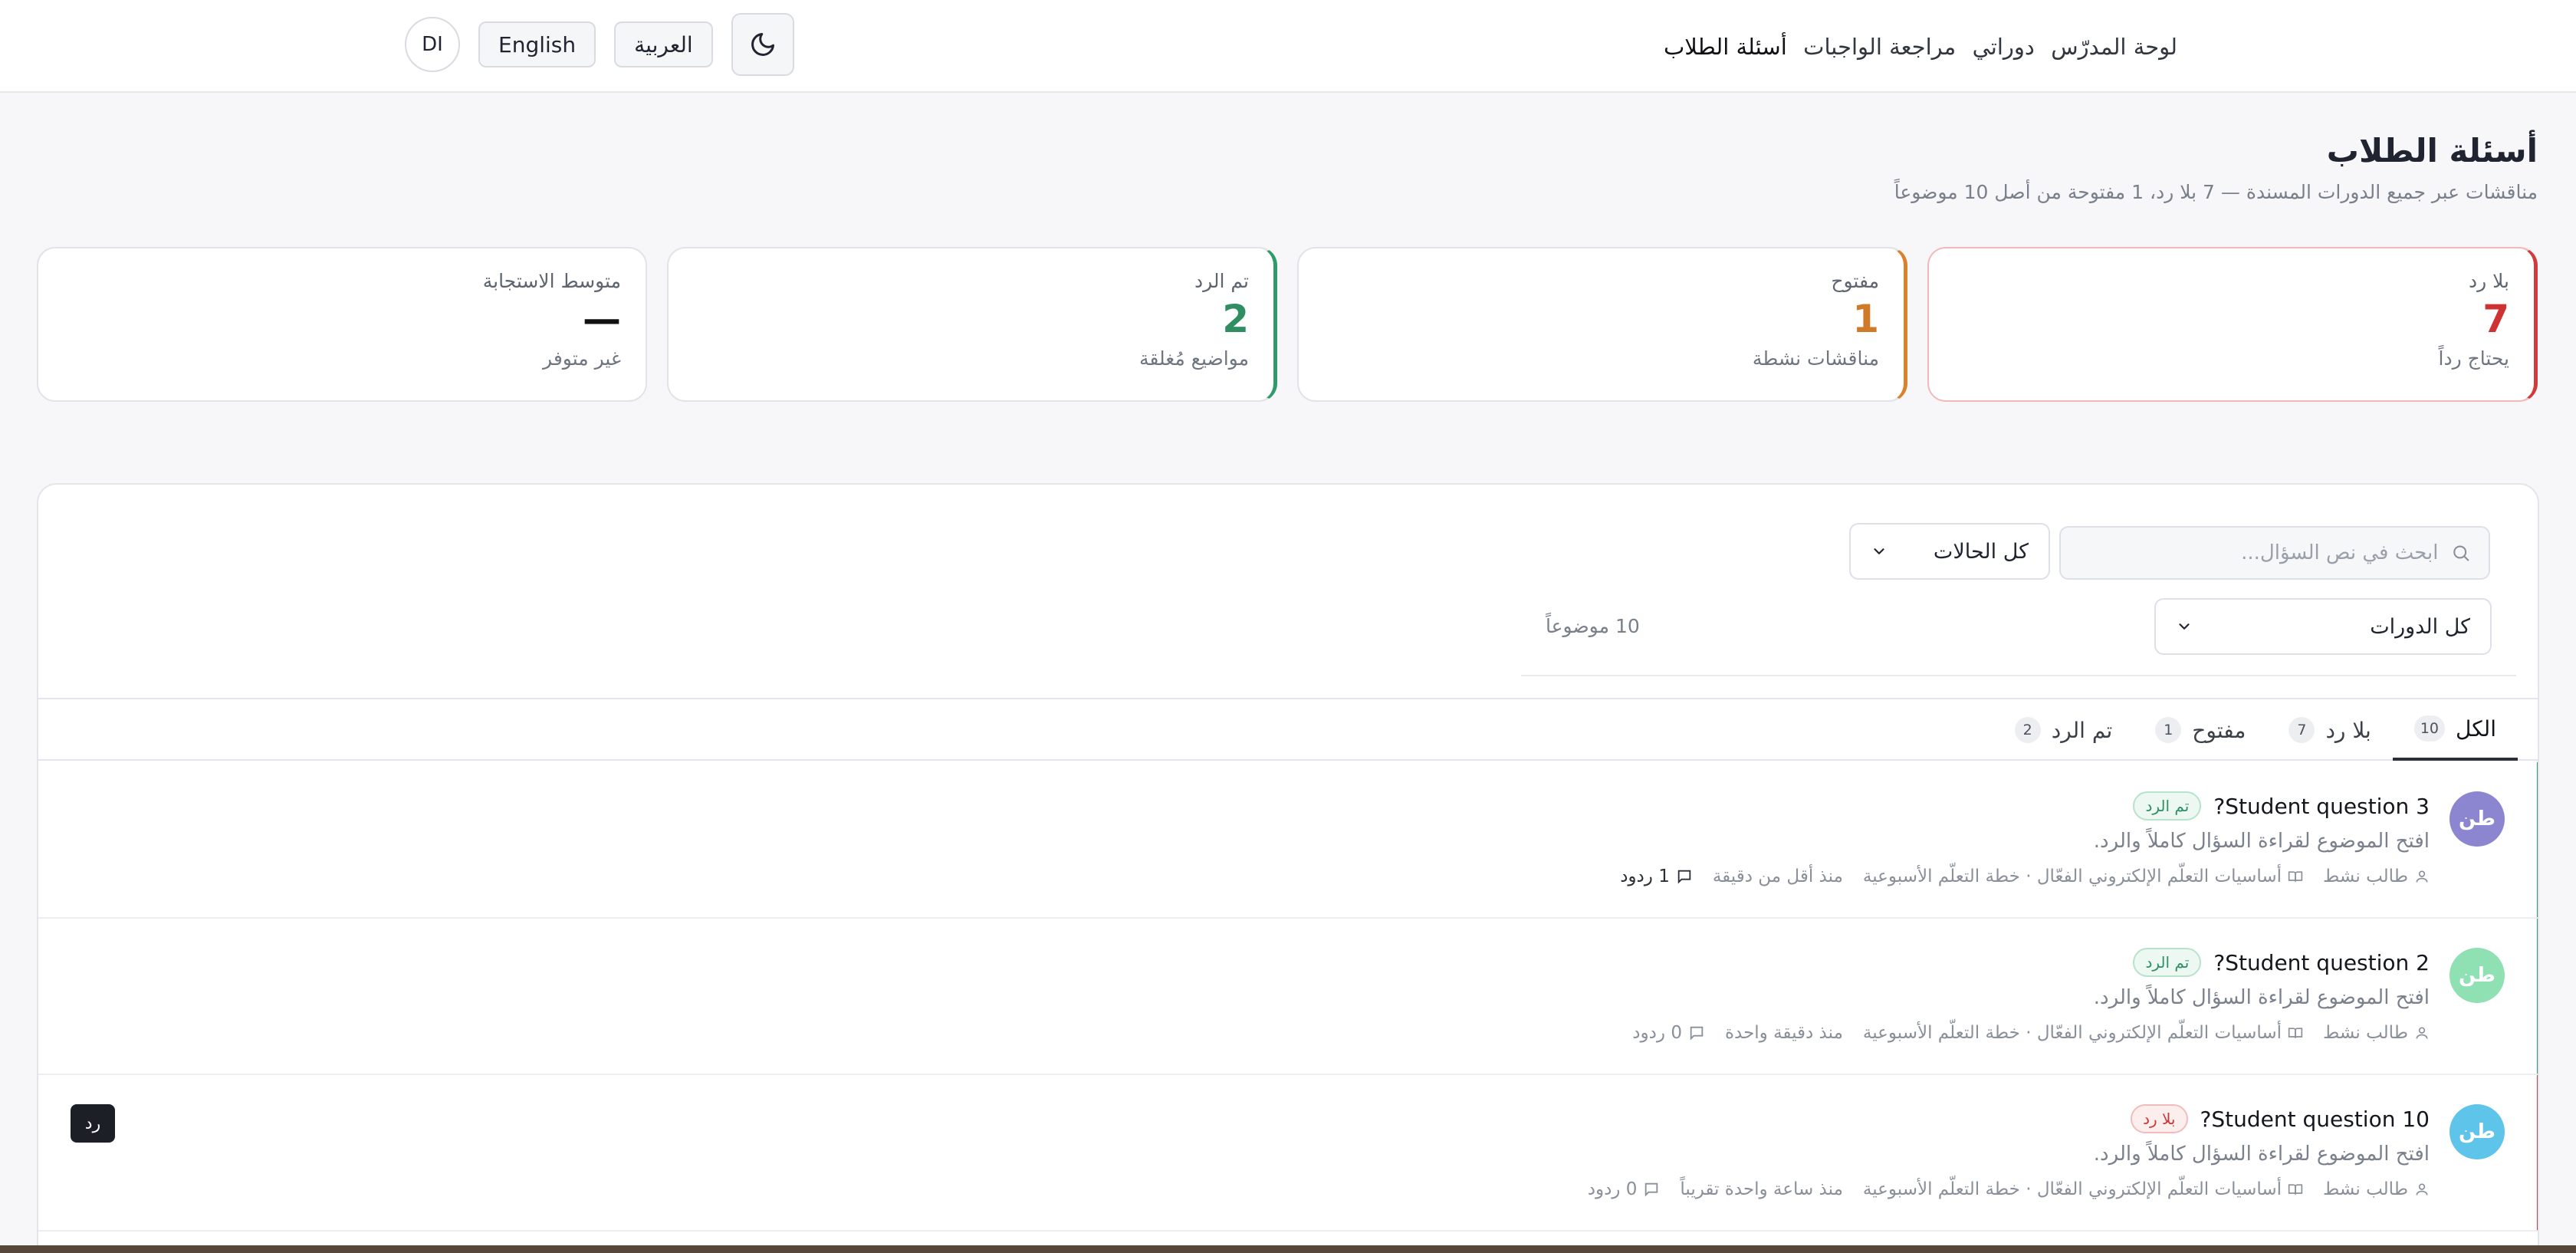 This screenshot has width=2576, height=1253. I want to click on question-title-line: Student question 2? تم الرد, so click(2282, 962).